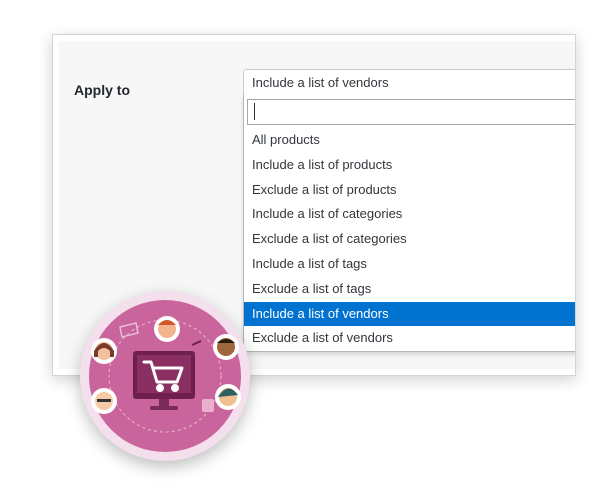 The height and width of the screenshot is (490, 600). What do you see at coordinates (409, 82) in the screenshot?
I see `apply-to-select: Include a list of vendors` at bounding box center [409, 82].